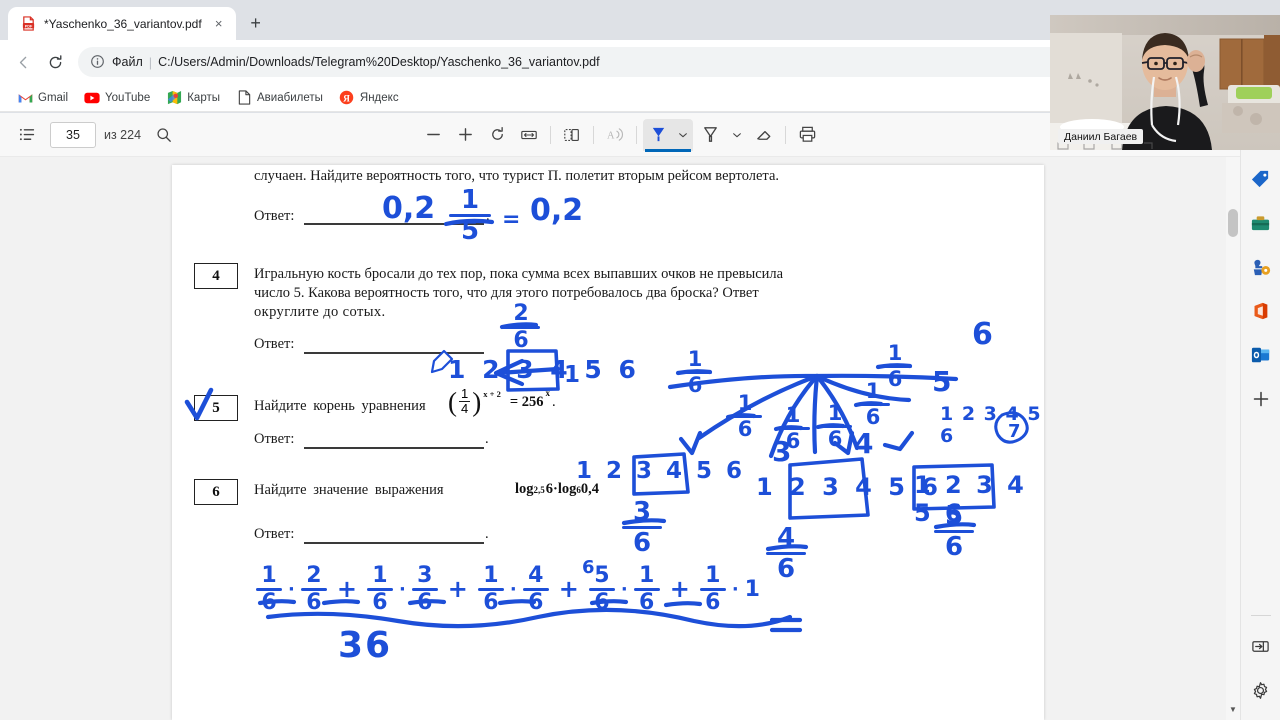 This screenshot has width=1280, height=720. I want to click on read-aloud-icon: A, so click(615, 135).